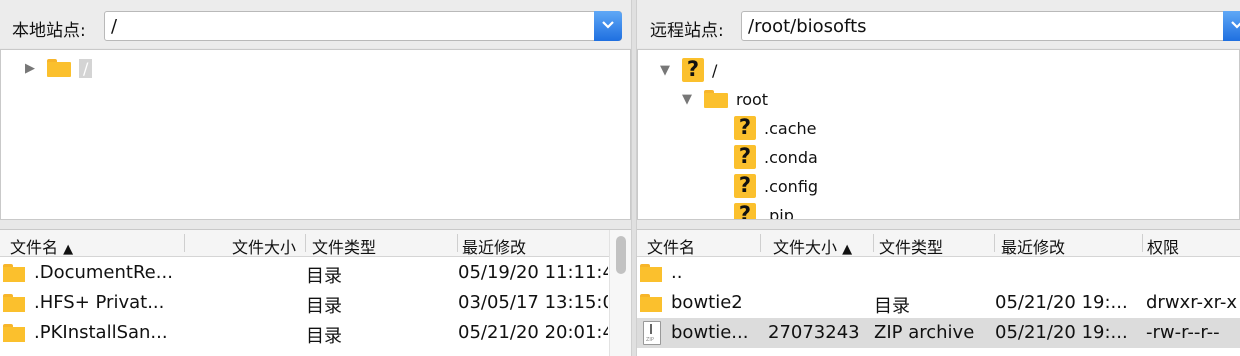 This screenshot has width=1240, height=356. What do you see at coordinates (363, 26) in the screenshot?
I see `local-path-combobox: /` at bounding box center [363, 26].